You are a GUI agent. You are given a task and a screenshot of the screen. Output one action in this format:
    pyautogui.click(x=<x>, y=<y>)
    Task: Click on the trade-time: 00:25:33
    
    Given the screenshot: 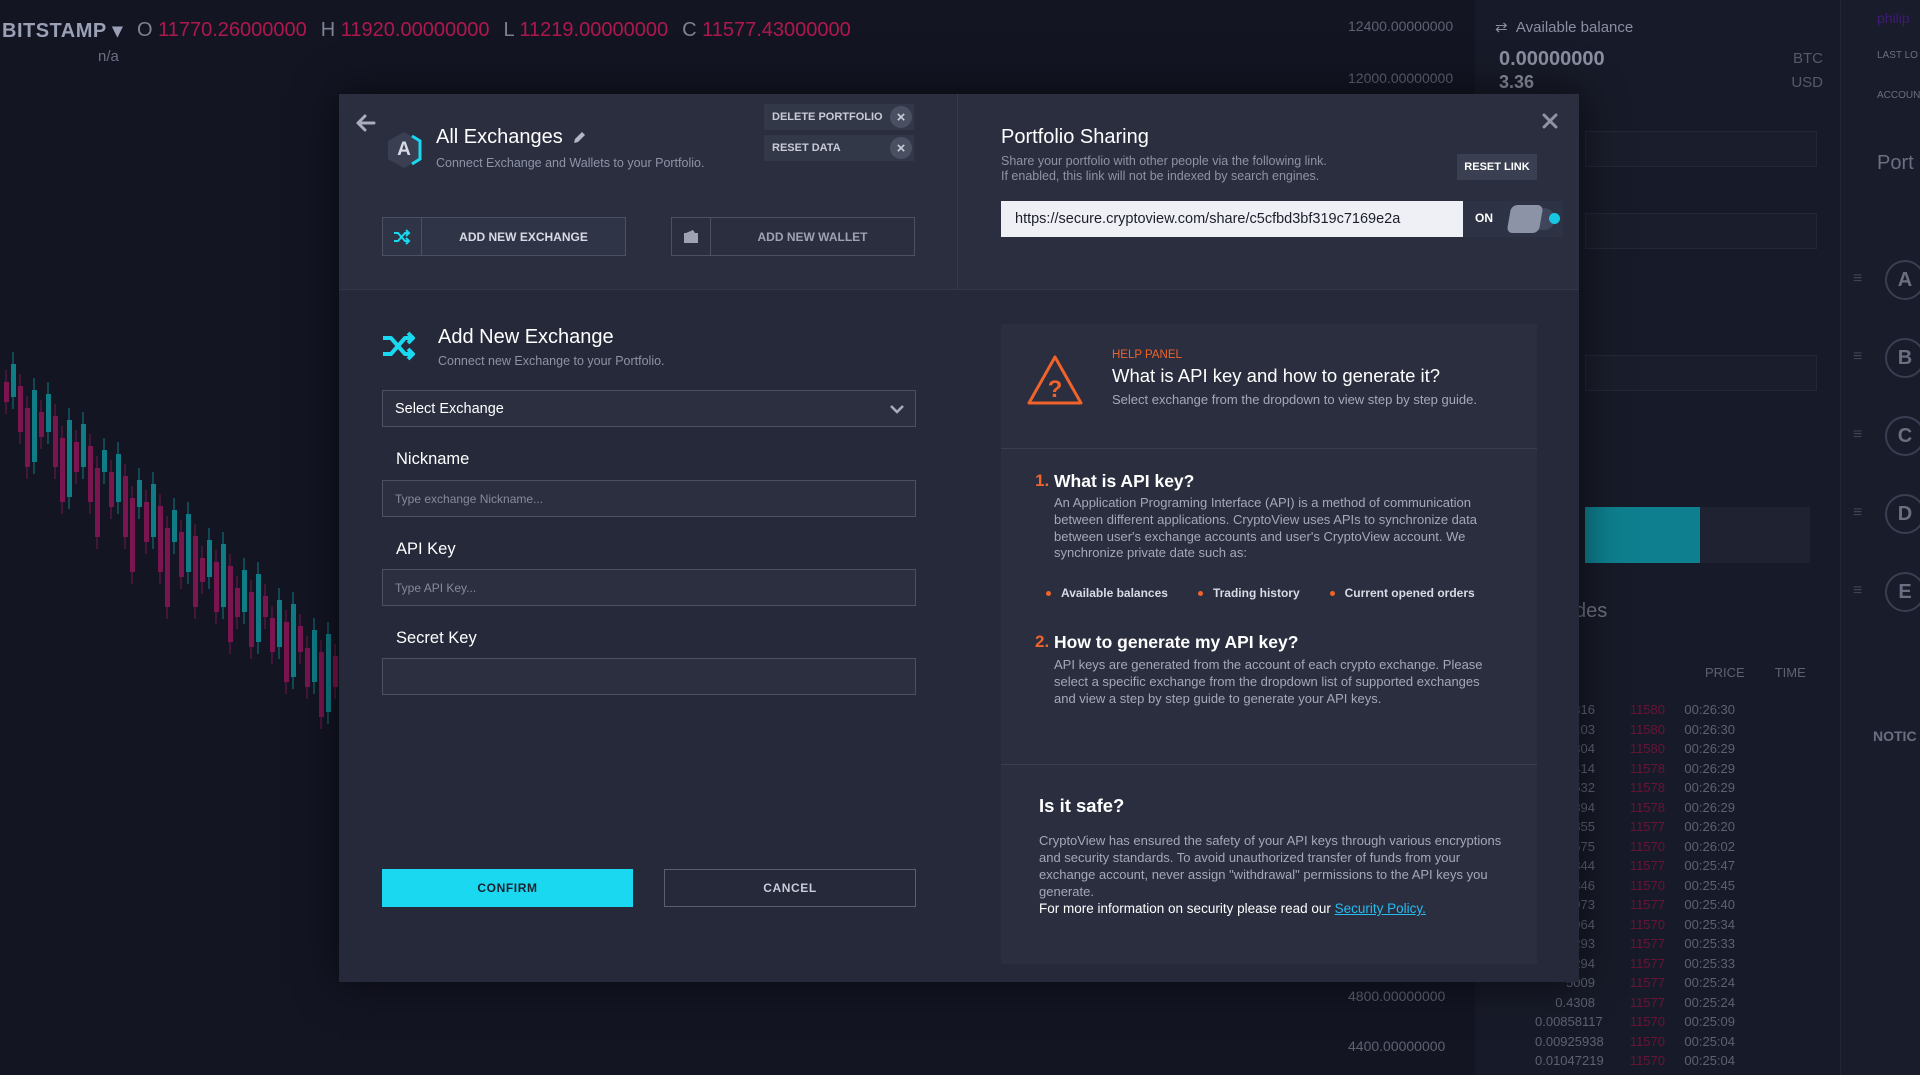 What is the action you would take?
    pyautogui.click(x=1709, y=943)
    